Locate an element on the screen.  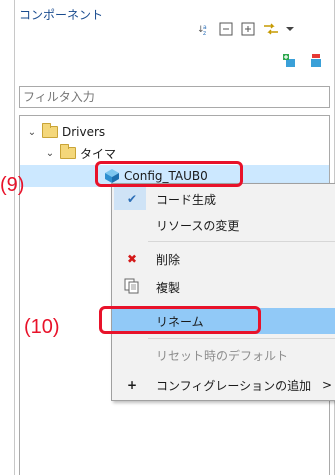
chevron-right-icon: > is located at coordinates (326, 385).